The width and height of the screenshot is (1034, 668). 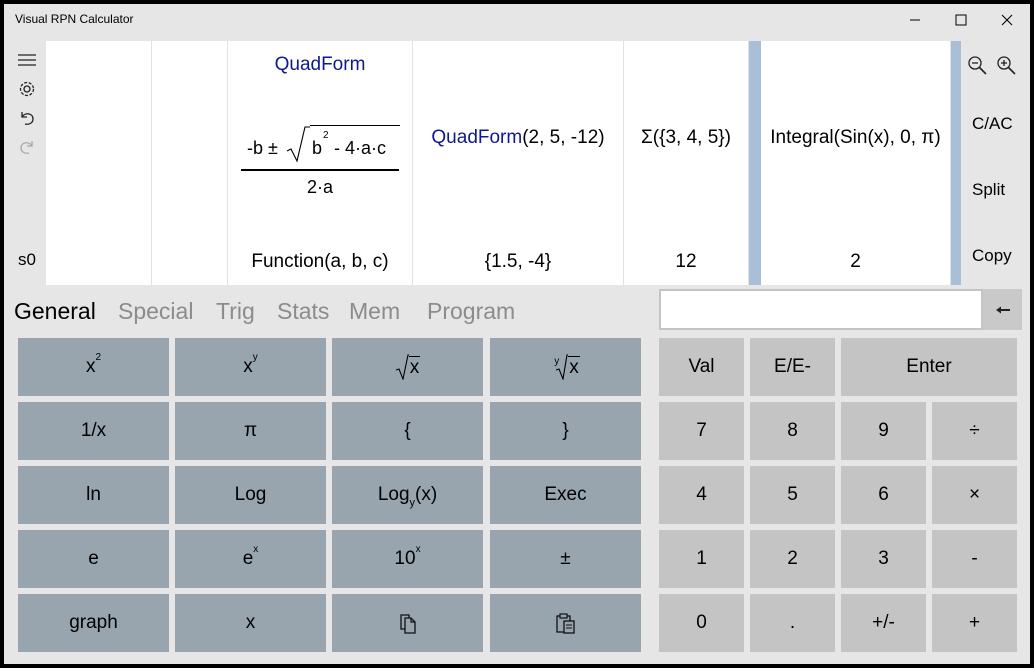 What do you see at coordinates (701, 367) in the screenshot?
I see `val-key: Val` at bounding box center [701, 367].